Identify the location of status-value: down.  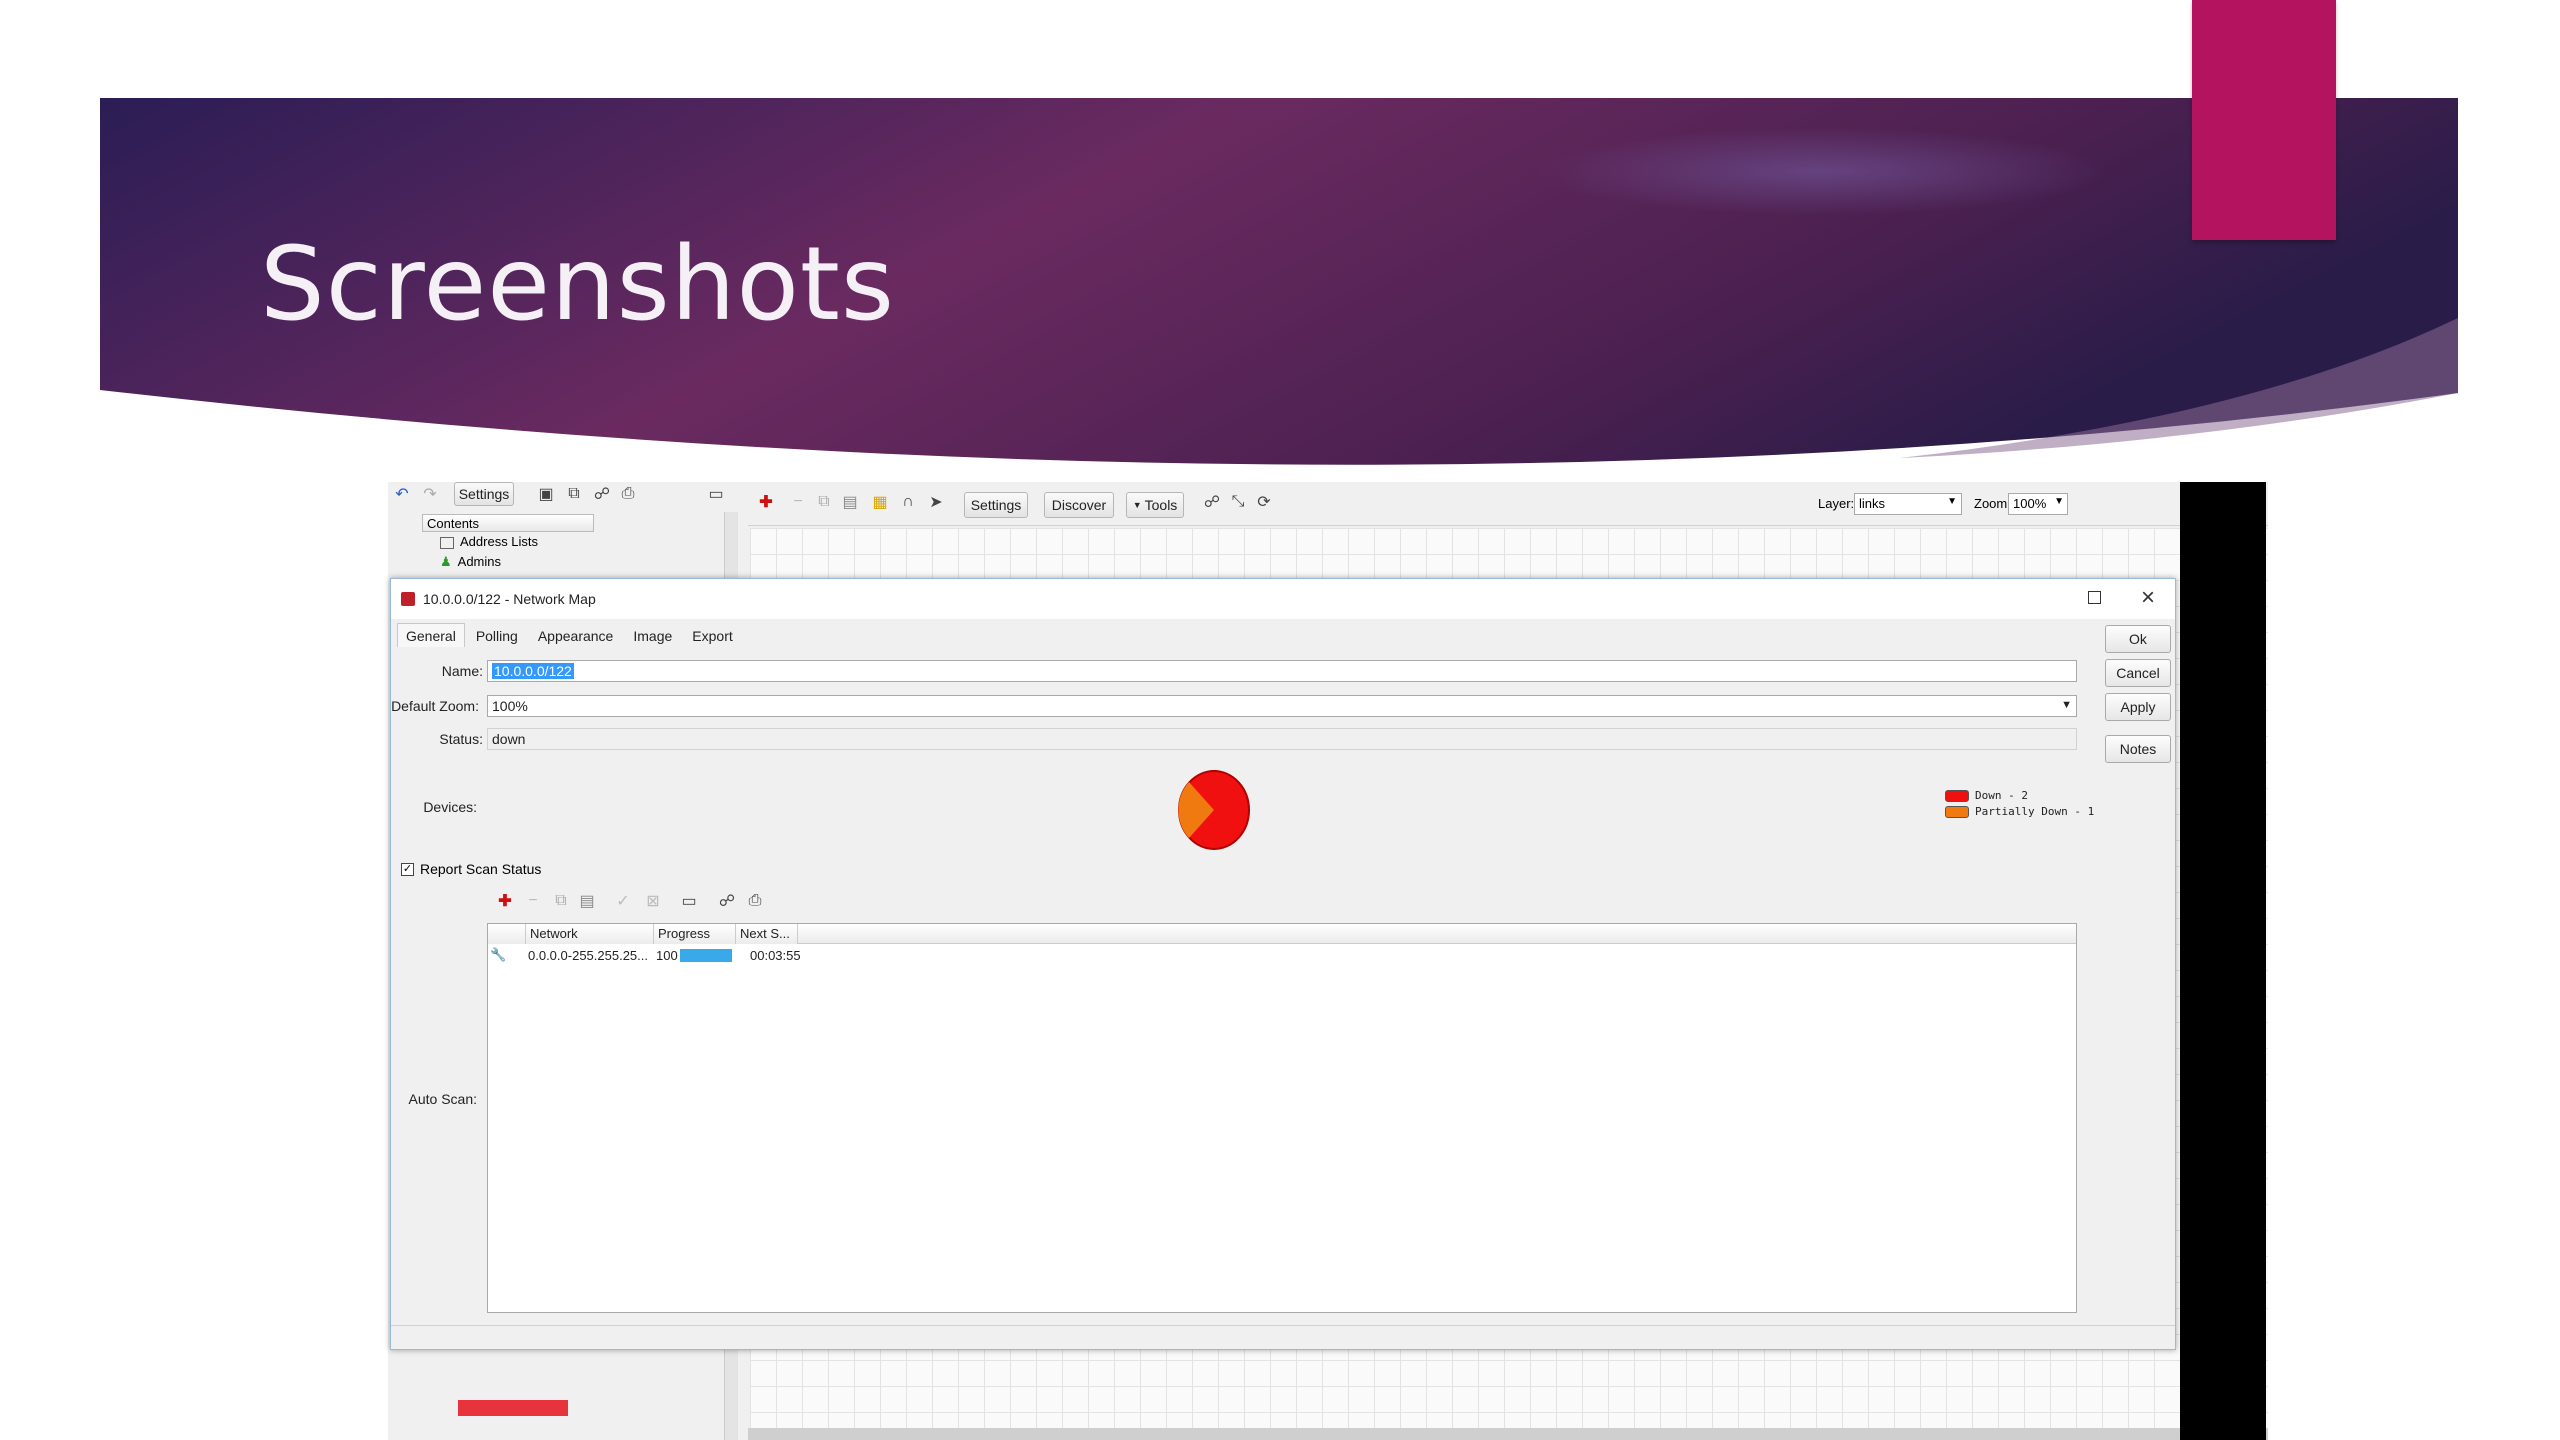
(1282, 739).